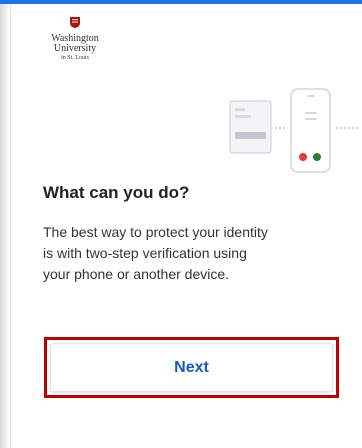  I want to click on next-button: Next, so click(191, 367).